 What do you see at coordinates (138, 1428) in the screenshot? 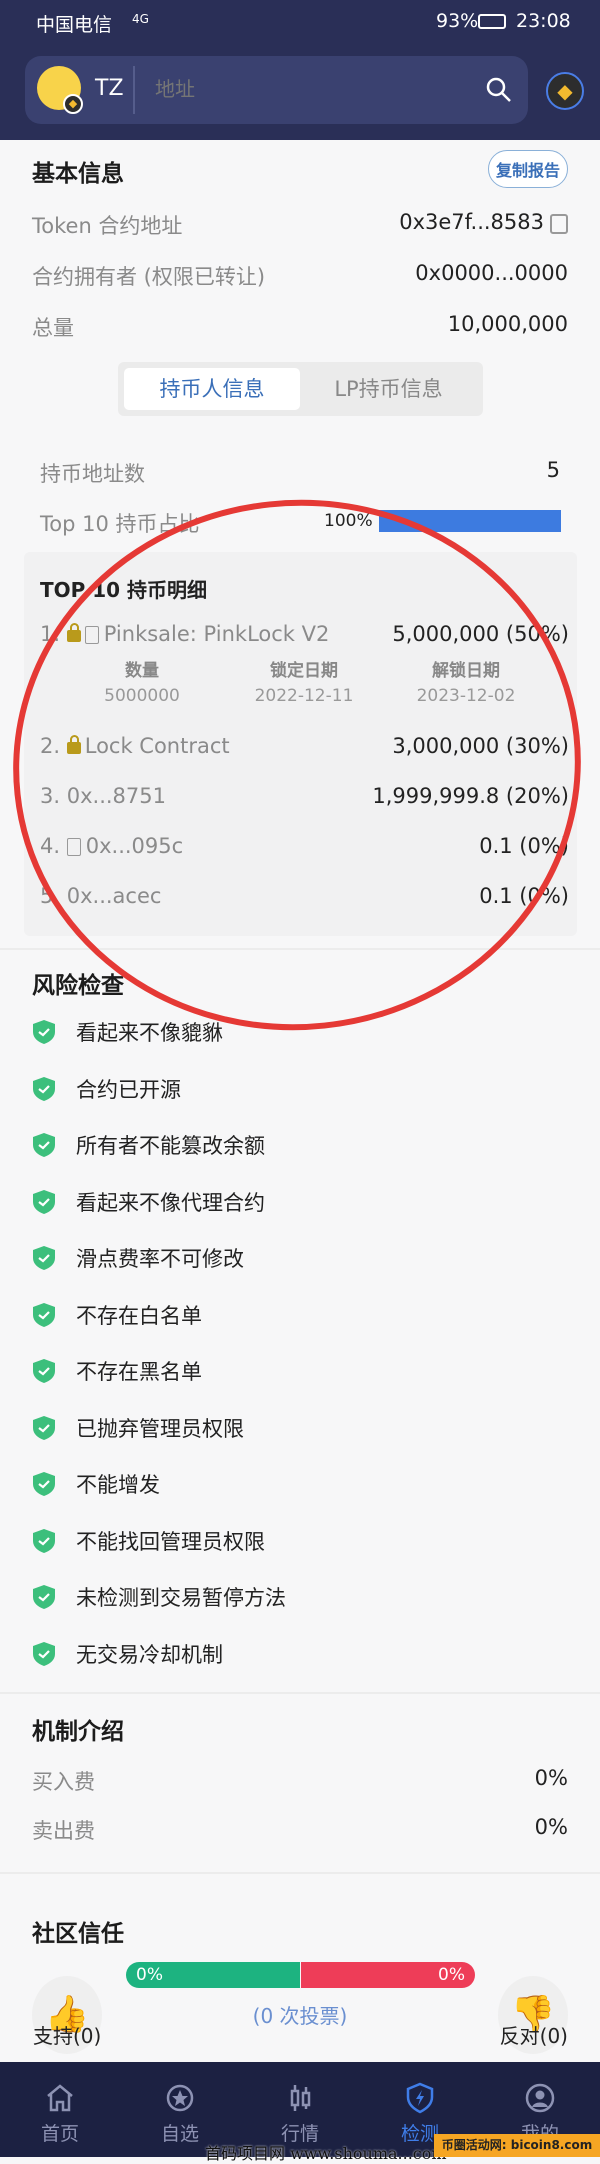
I see `risk-item: 已抛弃管理员权限` at bounding box center [138, 1428].